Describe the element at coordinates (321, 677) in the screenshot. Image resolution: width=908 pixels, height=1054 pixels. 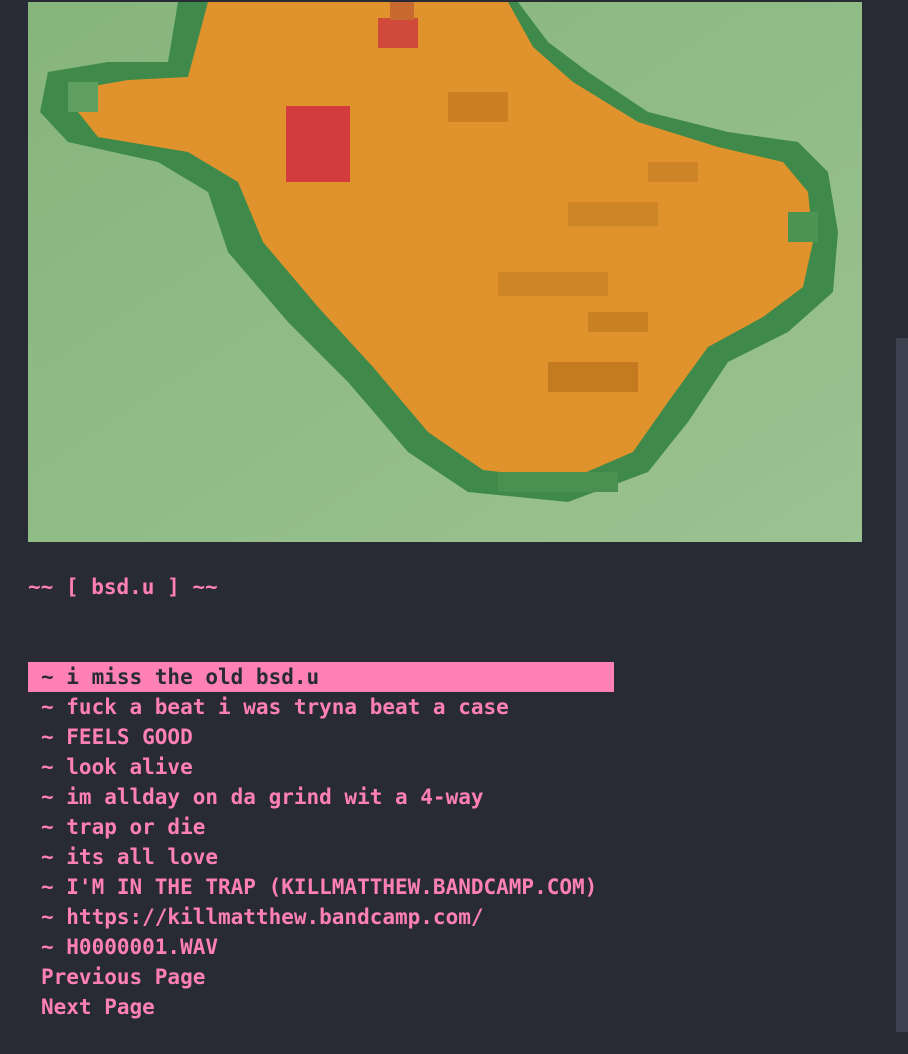
I see `list-item: ~ i miss the old bsd.u` at that location.